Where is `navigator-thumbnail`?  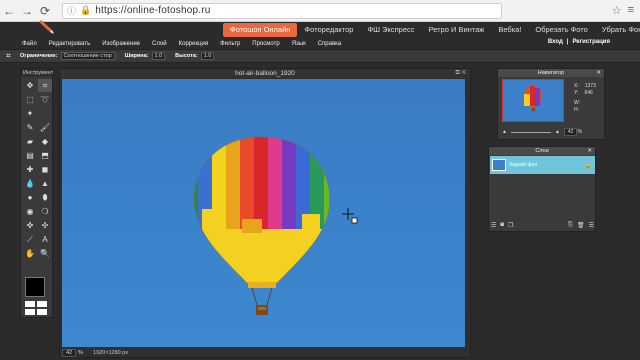 navigator-thumbnail is located at coordinates (533, 100).